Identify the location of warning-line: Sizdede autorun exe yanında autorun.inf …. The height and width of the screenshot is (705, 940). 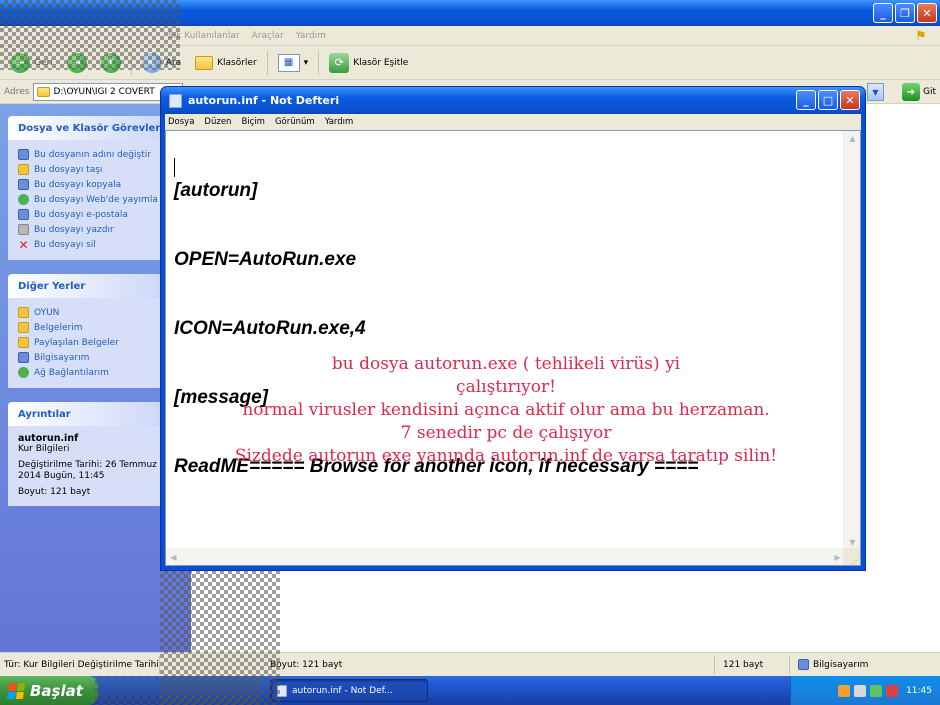
(506, 456).